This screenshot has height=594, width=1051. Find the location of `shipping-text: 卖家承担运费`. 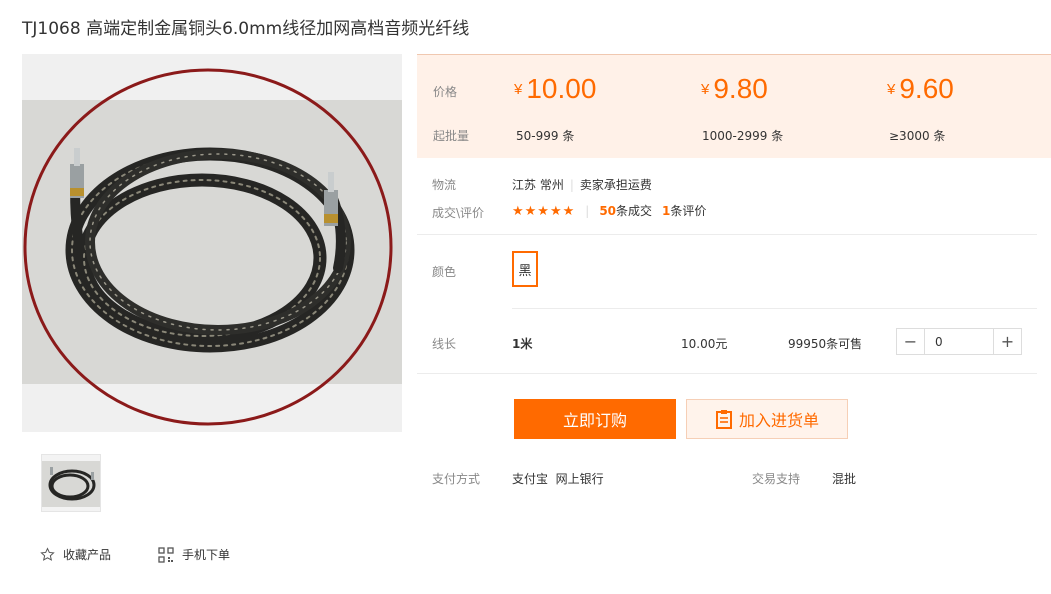

shipping-text: 卖家承担运费 is located at coordinates (615, 185).